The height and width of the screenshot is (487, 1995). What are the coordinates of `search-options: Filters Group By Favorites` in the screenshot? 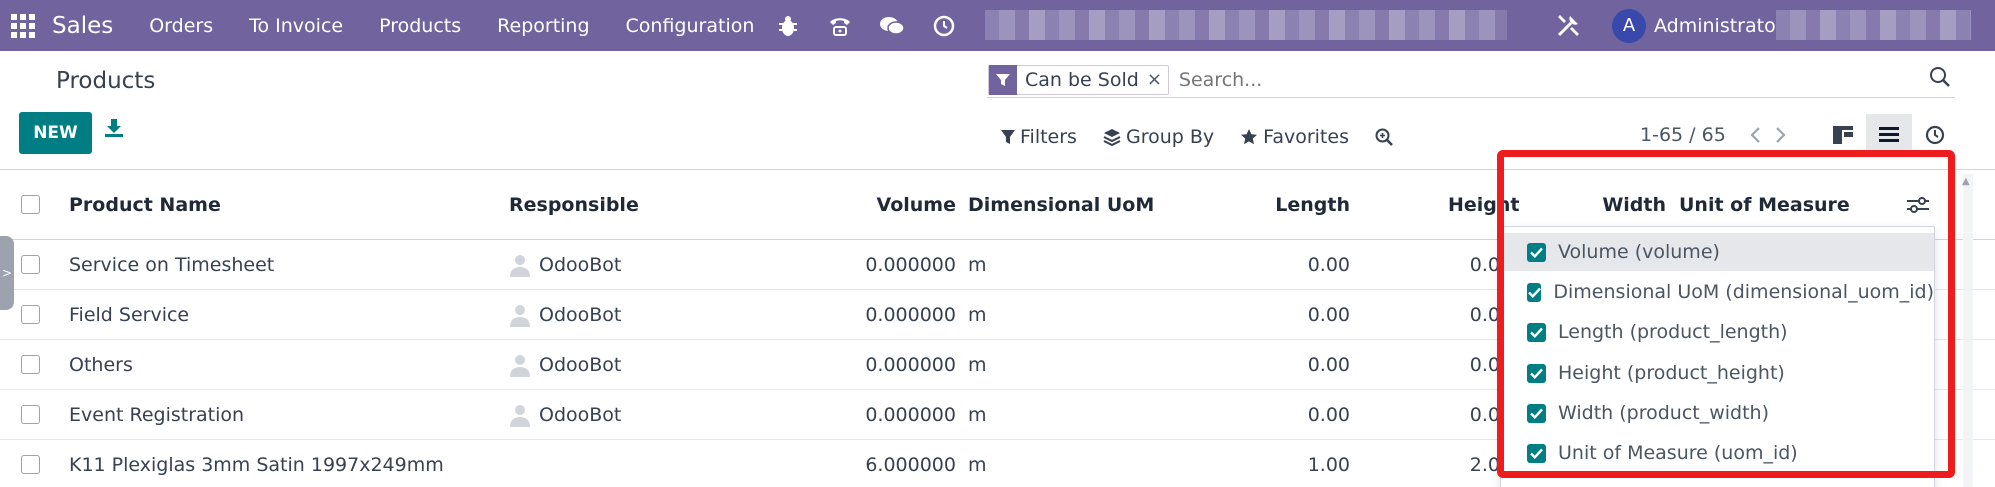 It's located at (1212, 137).